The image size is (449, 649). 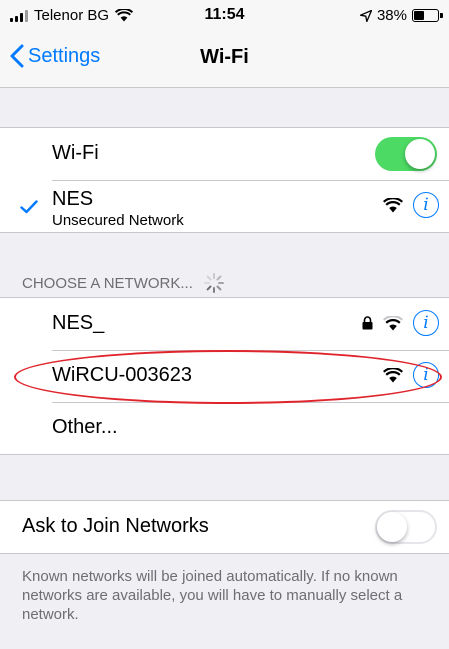 What do you see at coordinates (29, 207) in the screenshot?
I see `checkmark-icon` at bounding box center [29, 207].